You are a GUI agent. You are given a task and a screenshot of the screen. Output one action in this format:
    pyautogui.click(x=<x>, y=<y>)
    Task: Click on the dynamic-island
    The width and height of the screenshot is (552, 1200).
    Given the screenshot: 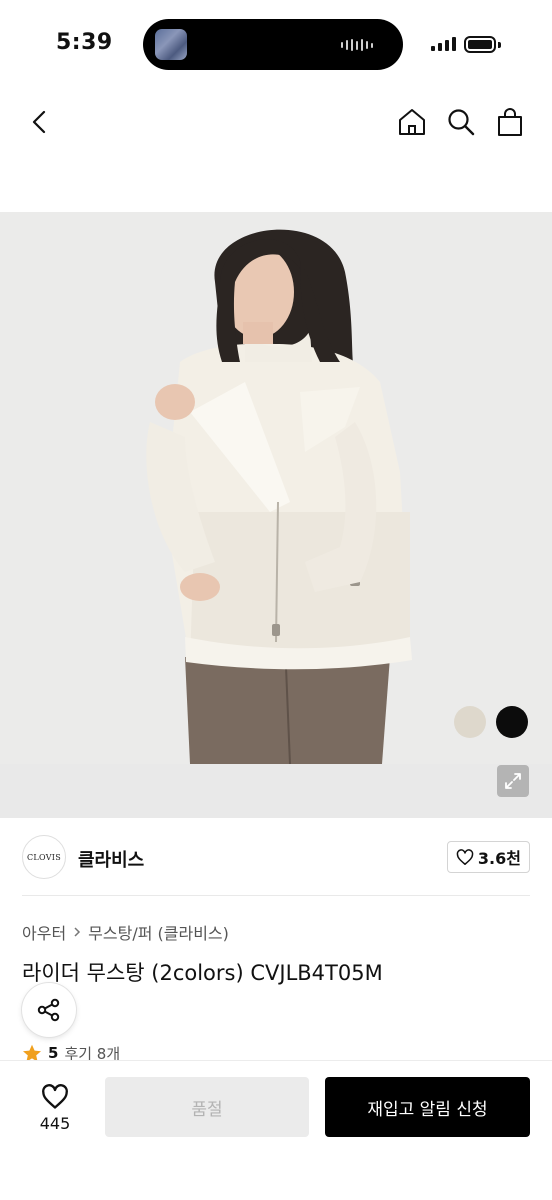 What is the action you would take?
    pyautogui.click(x=273, y=44)
    